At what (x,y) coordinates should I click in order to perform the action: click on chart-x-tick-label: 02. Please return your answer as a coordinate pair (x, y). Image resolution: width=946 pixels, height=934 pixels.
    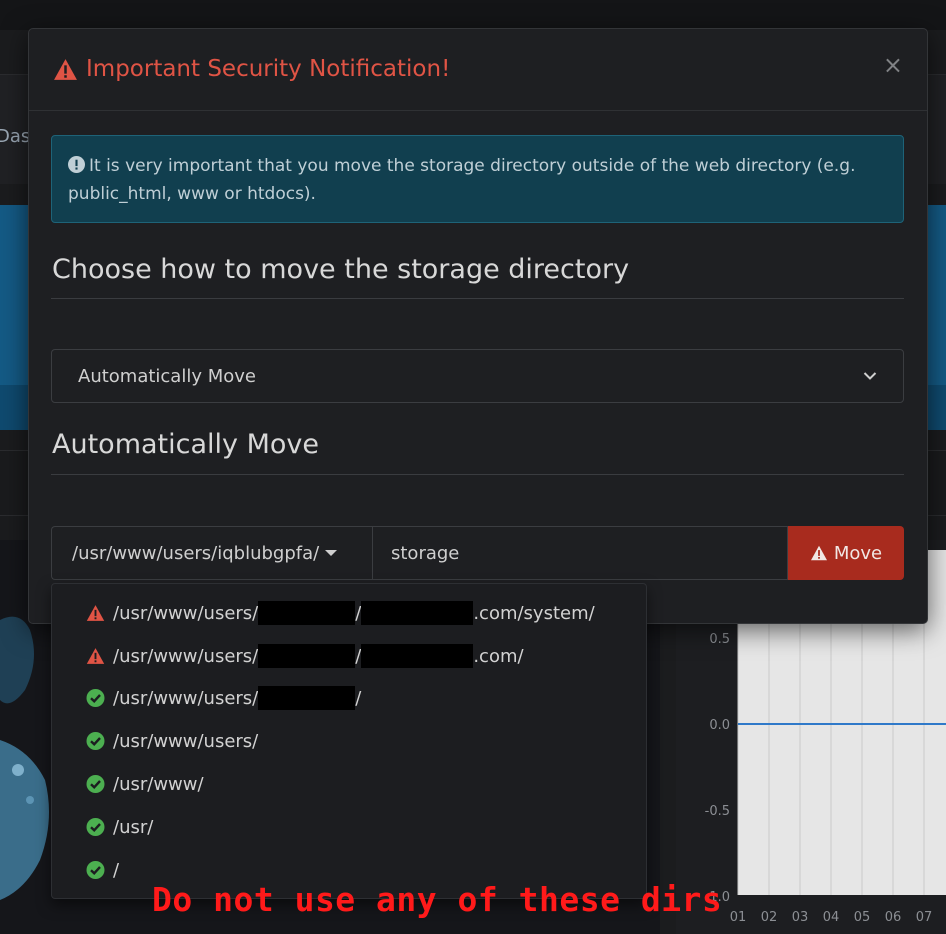
    Looking at the image, I should click on (769, 917).